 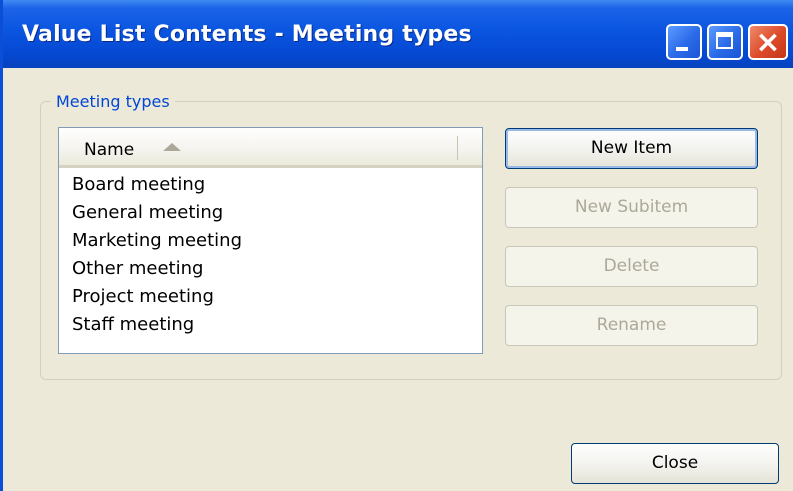 What do you see at coordinates (143, 297) in the screenshot?
I see `list-item: Project meeting` at bounding box center [143, 297].